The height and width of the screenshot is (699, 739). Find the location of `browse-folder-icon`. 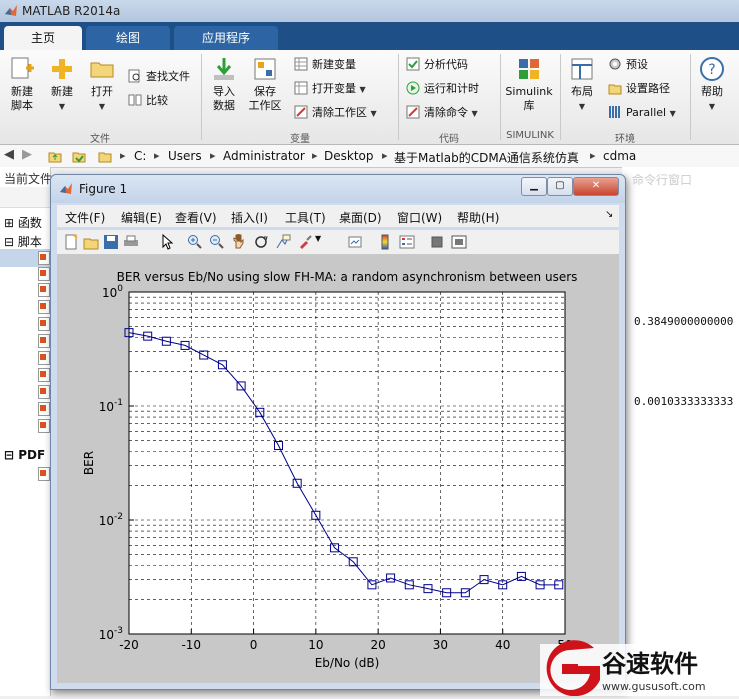

browse-folder-icon is located at coordinates (79, 156).